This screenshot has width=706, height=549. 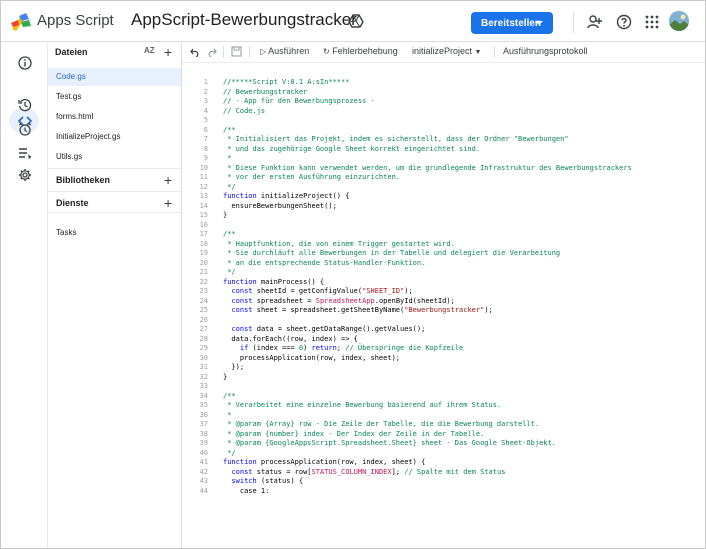 What do you see at coordinates (205, 129) in the screenshot?
I see `line-number: 6` at bounding box center [205, 129].